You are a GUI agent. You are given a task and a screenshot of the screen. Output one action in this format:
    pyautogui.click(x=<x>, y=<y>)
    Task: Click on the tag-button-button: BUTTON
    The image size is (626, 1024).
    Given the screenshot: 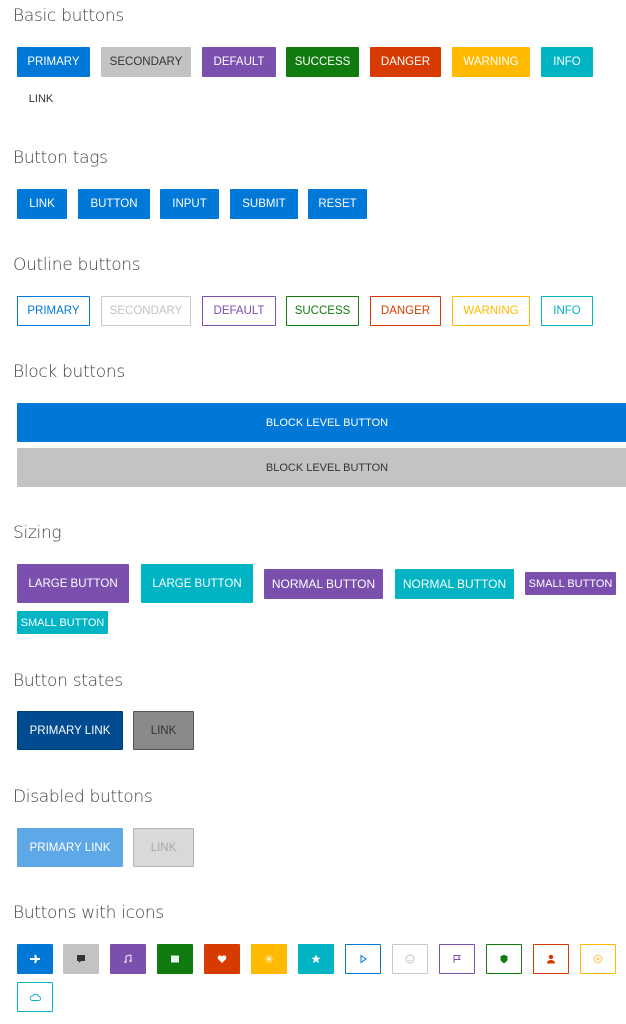 What is the action you would take?
    pyautogui.click(x=114, y=204)
    